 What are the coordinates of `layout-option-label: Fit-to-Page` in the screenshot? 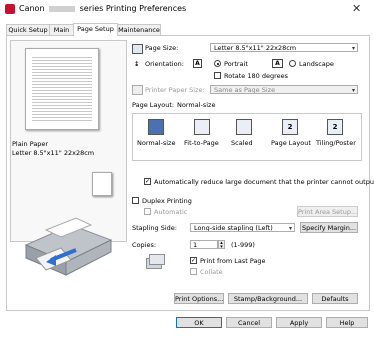 It's located at (201, 143).